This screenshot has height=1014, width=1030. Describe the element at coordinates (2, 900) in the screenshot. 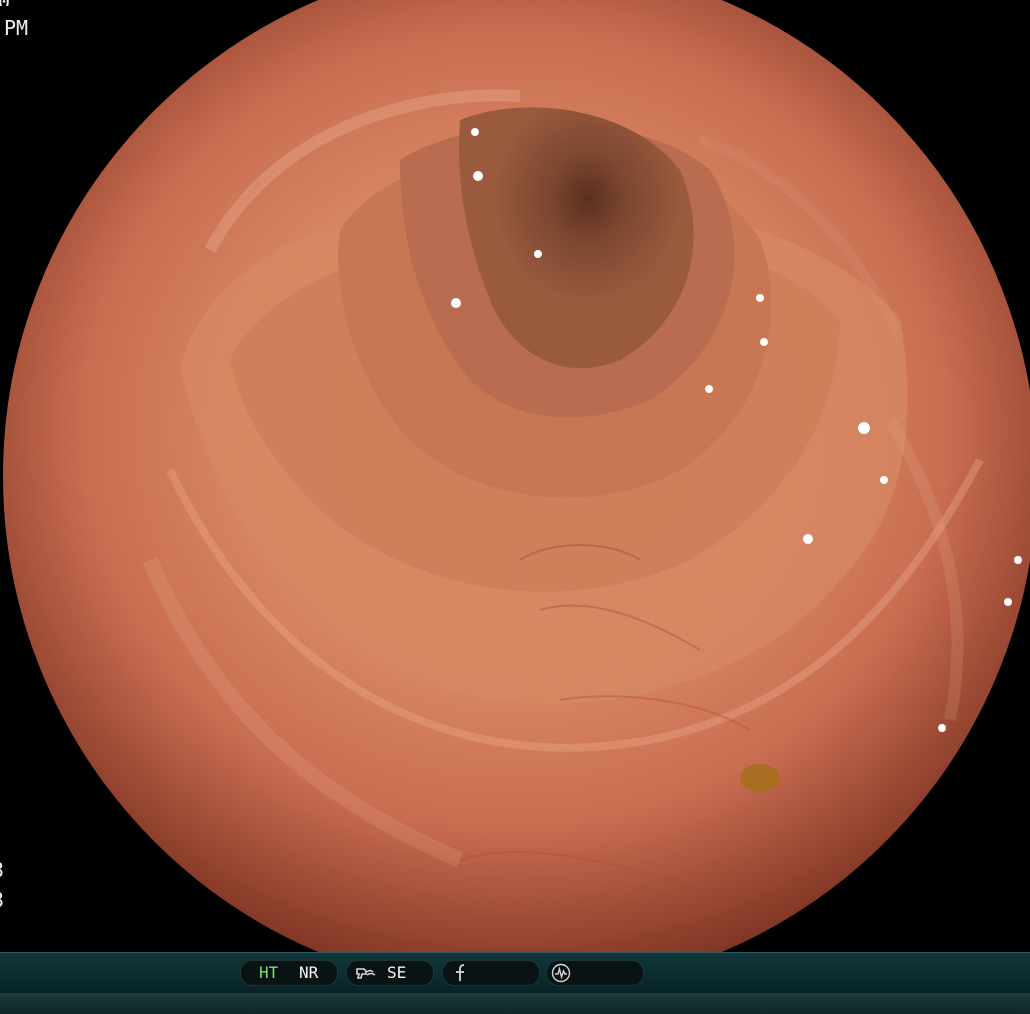

I see `bottom-left-line2: 3` at that location.